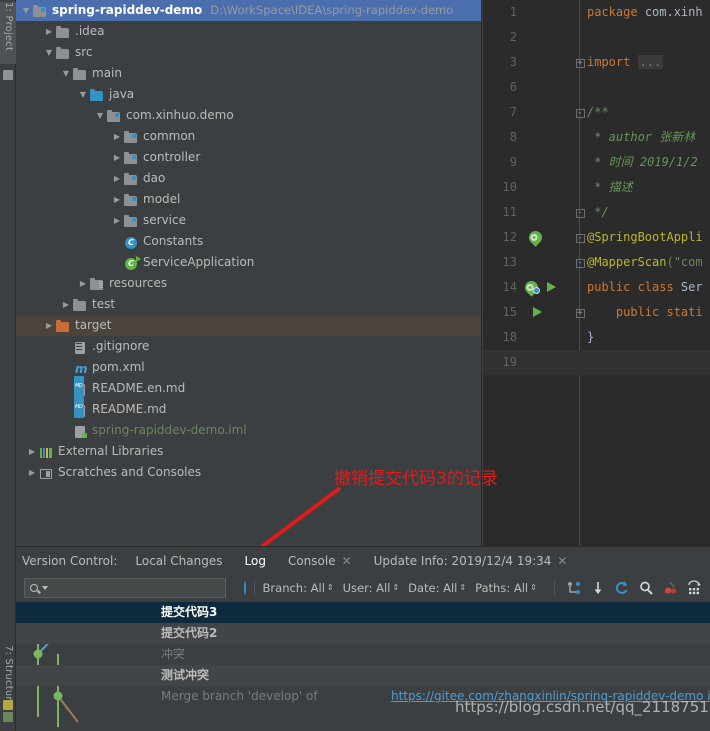  I want to click on fold-column: -, so click(580, 212).